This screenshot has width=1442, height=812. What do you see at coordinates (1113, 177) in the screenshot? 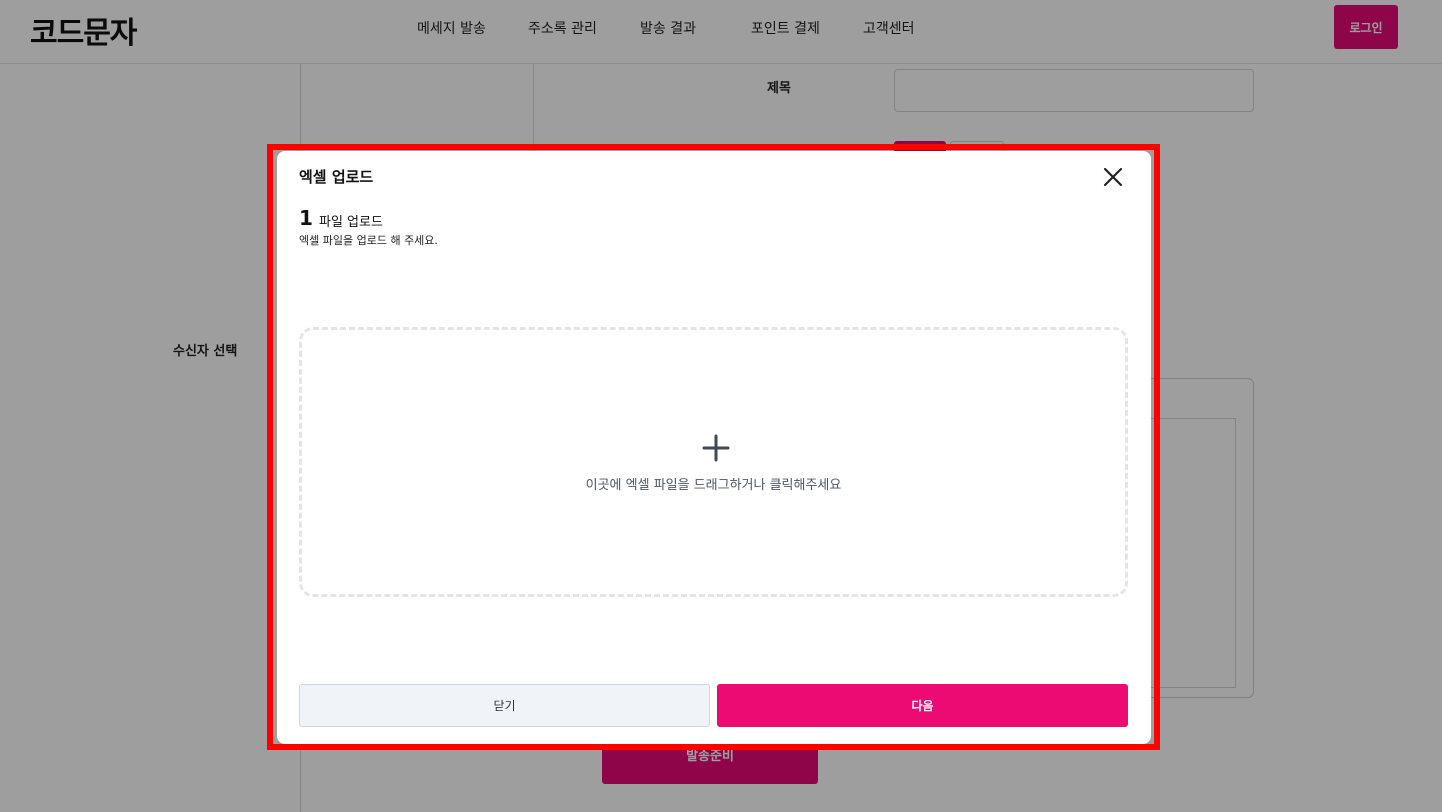
I see `close-icon` at bounding box center [1113, 177].